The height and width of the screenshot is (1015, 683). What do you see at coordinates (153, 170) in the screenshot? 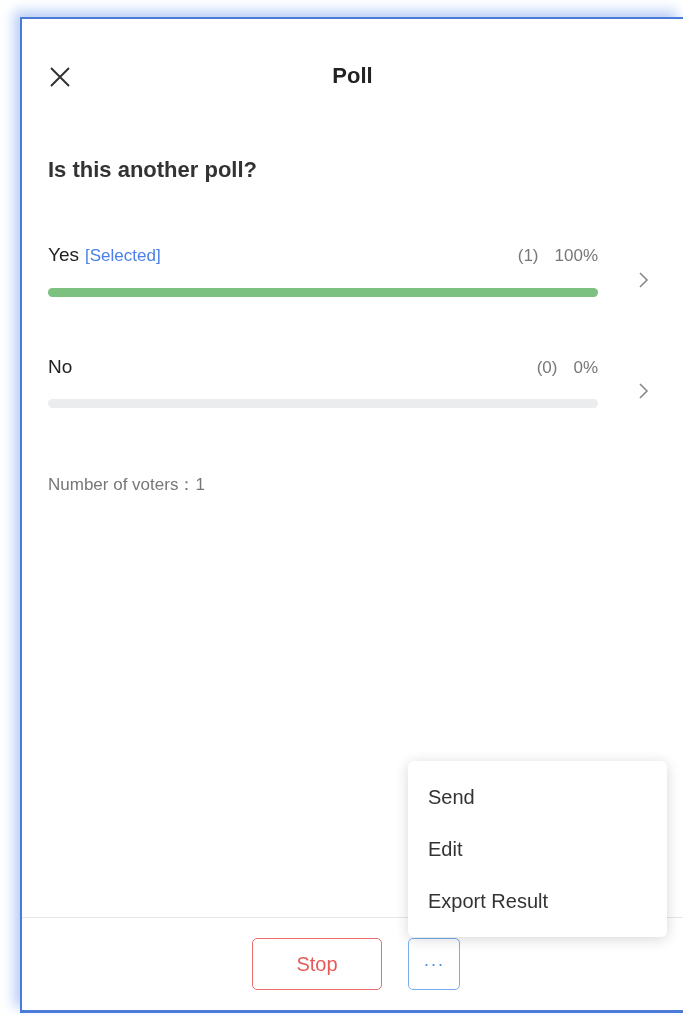
I see `poll-question: Is this another poll?` at bounding box center [153, 170].